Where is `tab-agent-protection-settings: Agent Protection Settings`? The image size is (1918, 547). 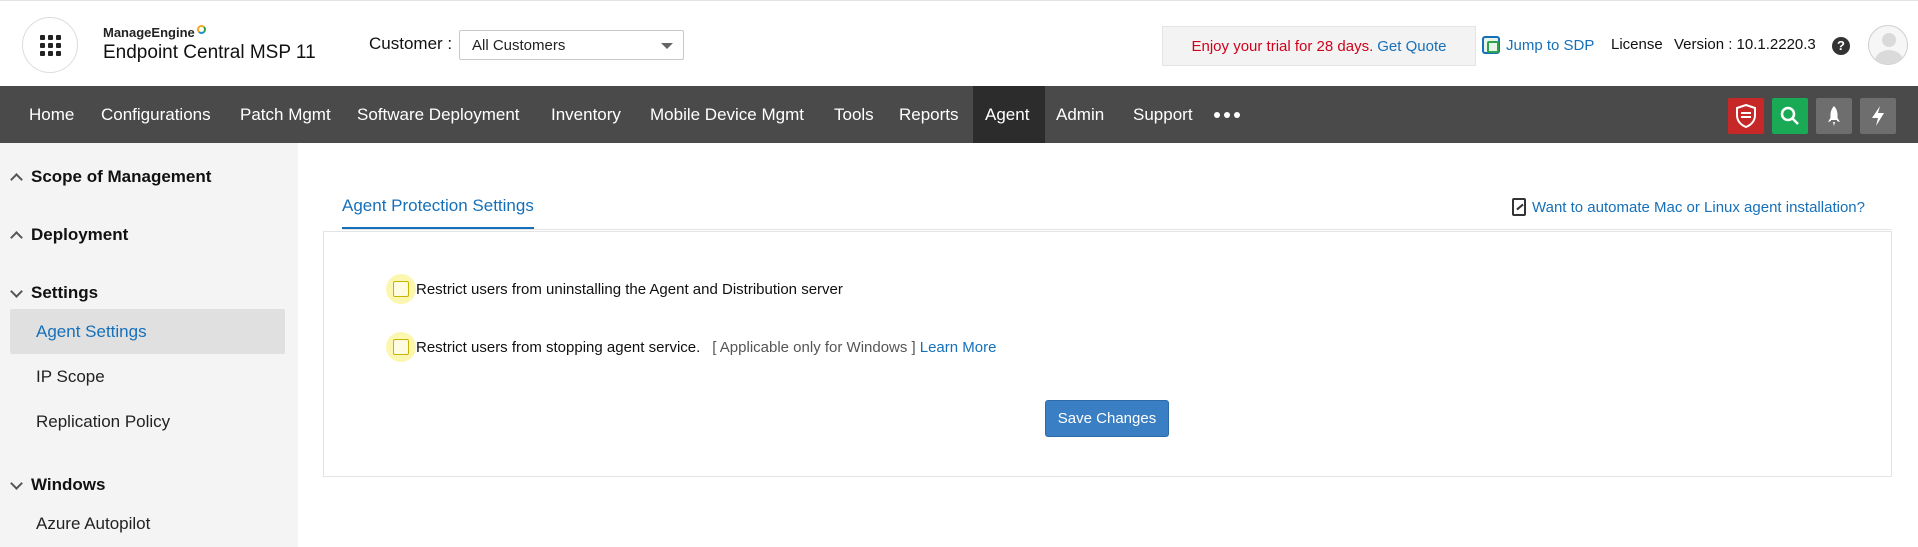
tab-agent-protection-settings: Agent Protection Settings is located at coordinates (438, 212).